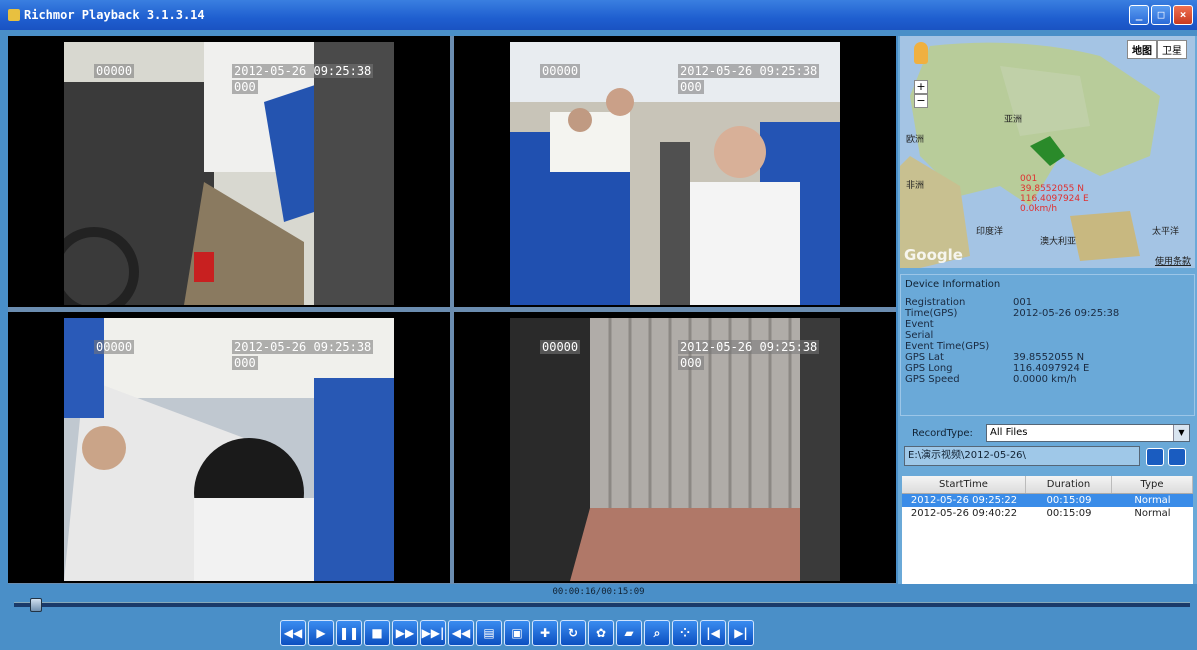 This screenshot has width=1197, height=650. Describe the element at coordinates (601, 633) in the screenshot. I see `settings-icon: ✿` at that location.